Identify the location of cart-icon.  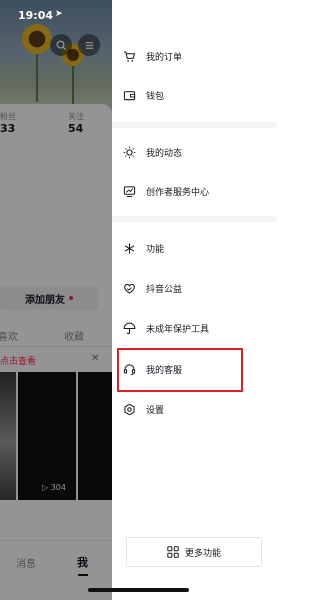
(129, 56).